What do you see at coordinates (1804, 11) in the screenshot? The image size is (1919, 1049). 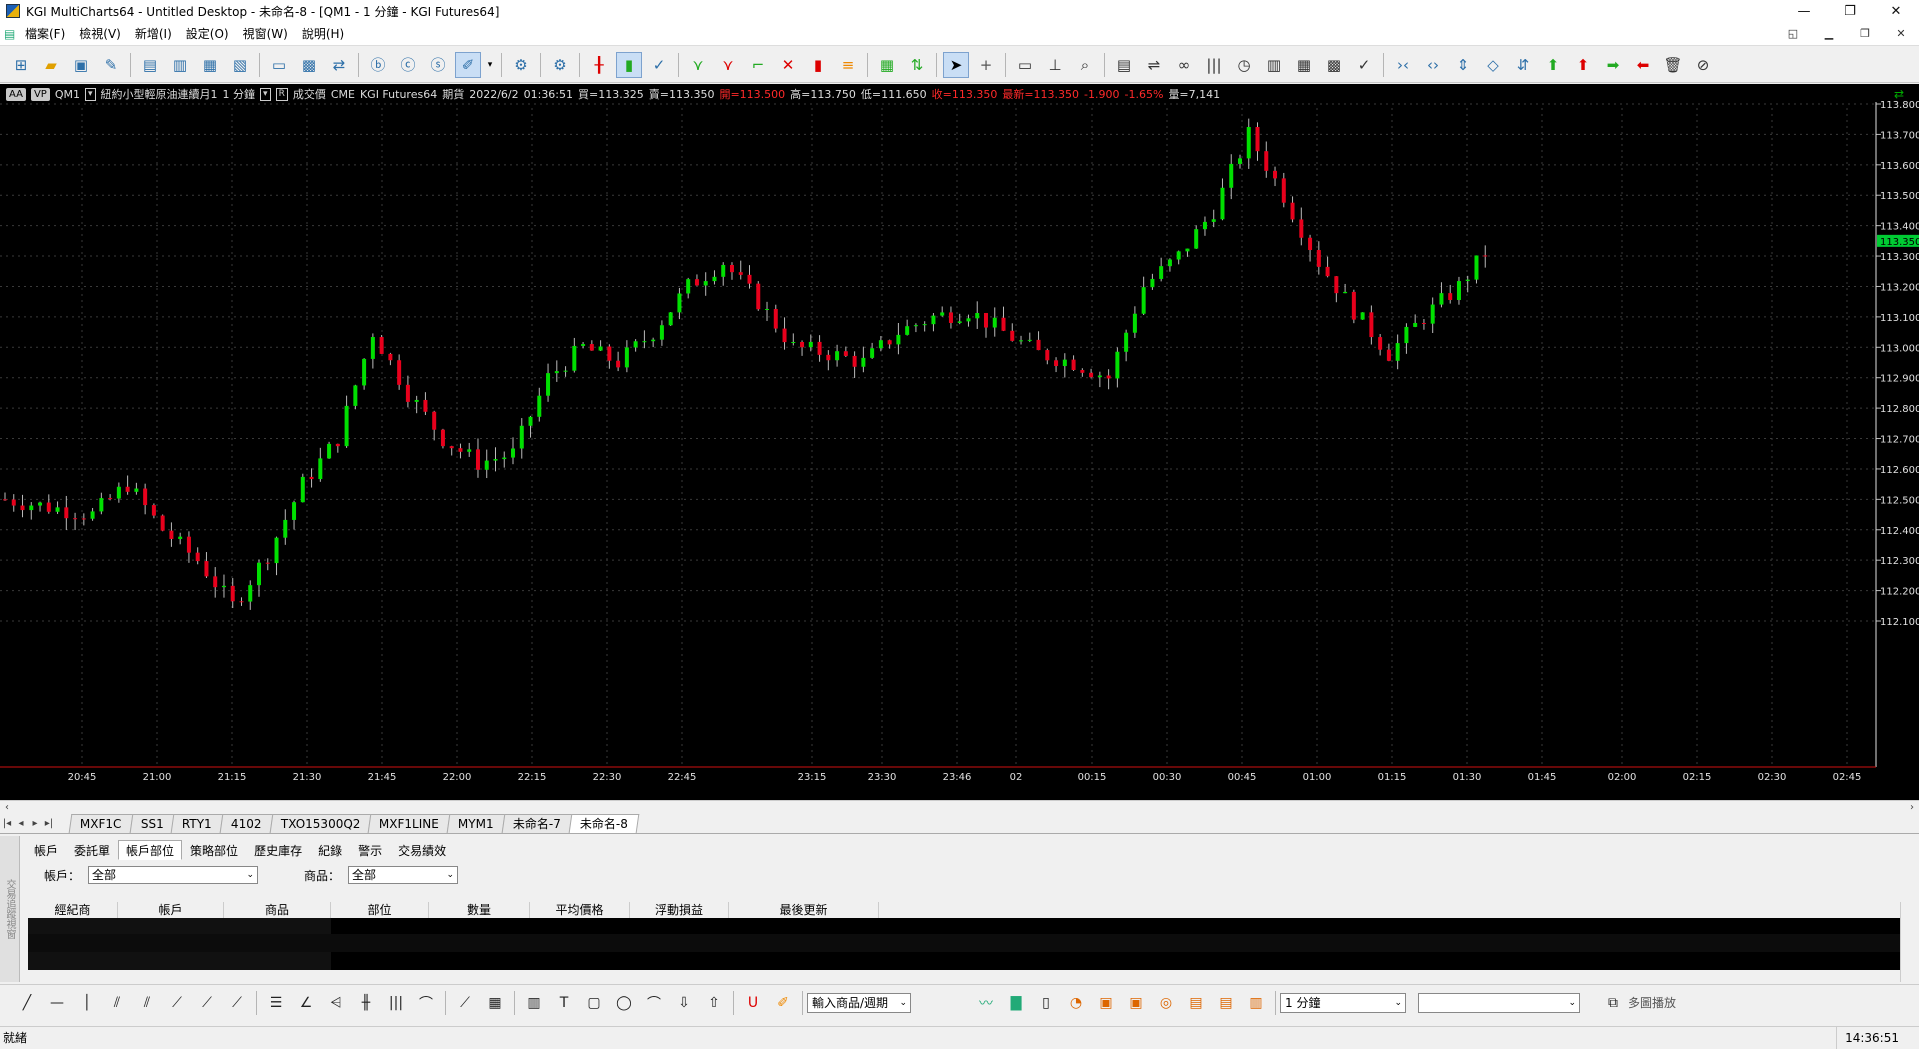 I see `minimize-button: —` at bounding box center [1804, 11].